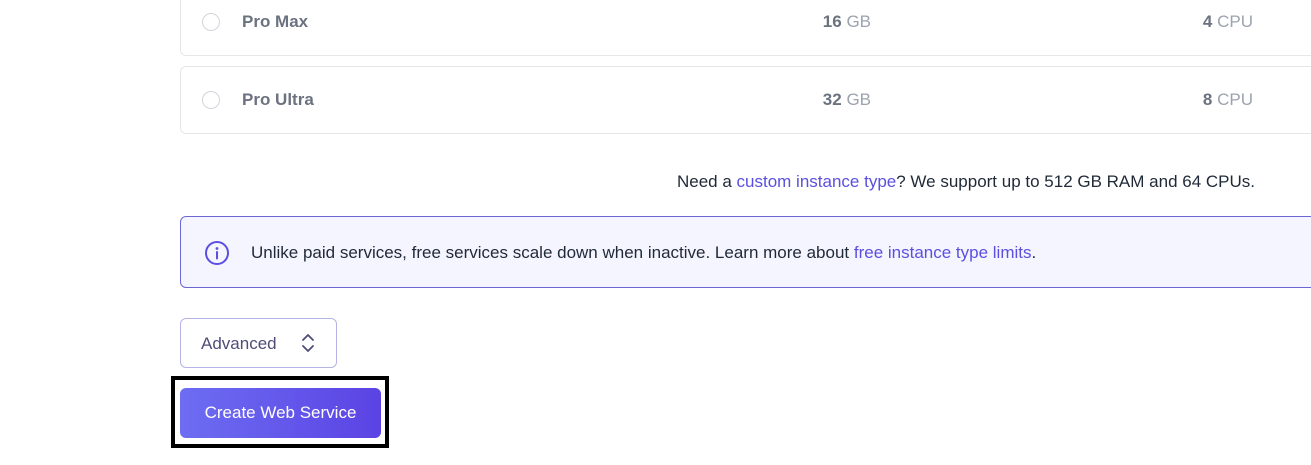 This screenshot has height=465, width=1311. I want to click on cpu-spec: 8 CPU, so click(1228, 100).